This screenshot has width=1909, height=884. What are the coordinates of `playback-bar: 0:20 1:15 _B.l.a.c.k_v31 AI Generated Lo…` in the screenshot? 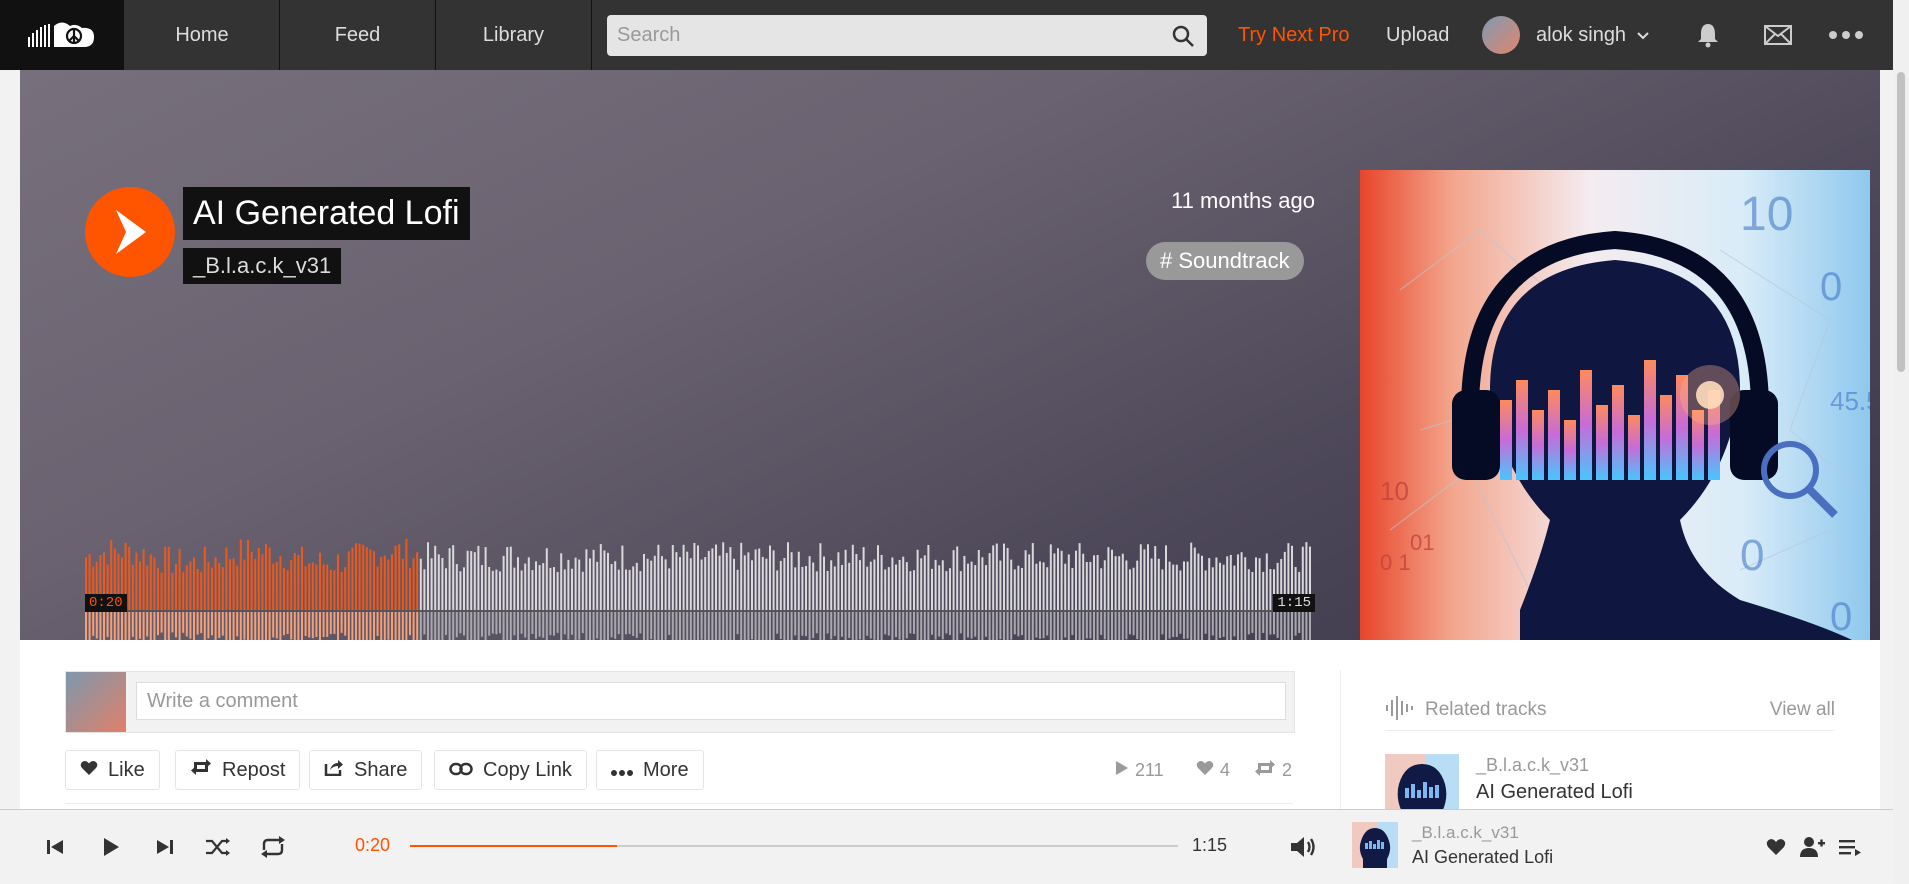 It's located at (954, 846).